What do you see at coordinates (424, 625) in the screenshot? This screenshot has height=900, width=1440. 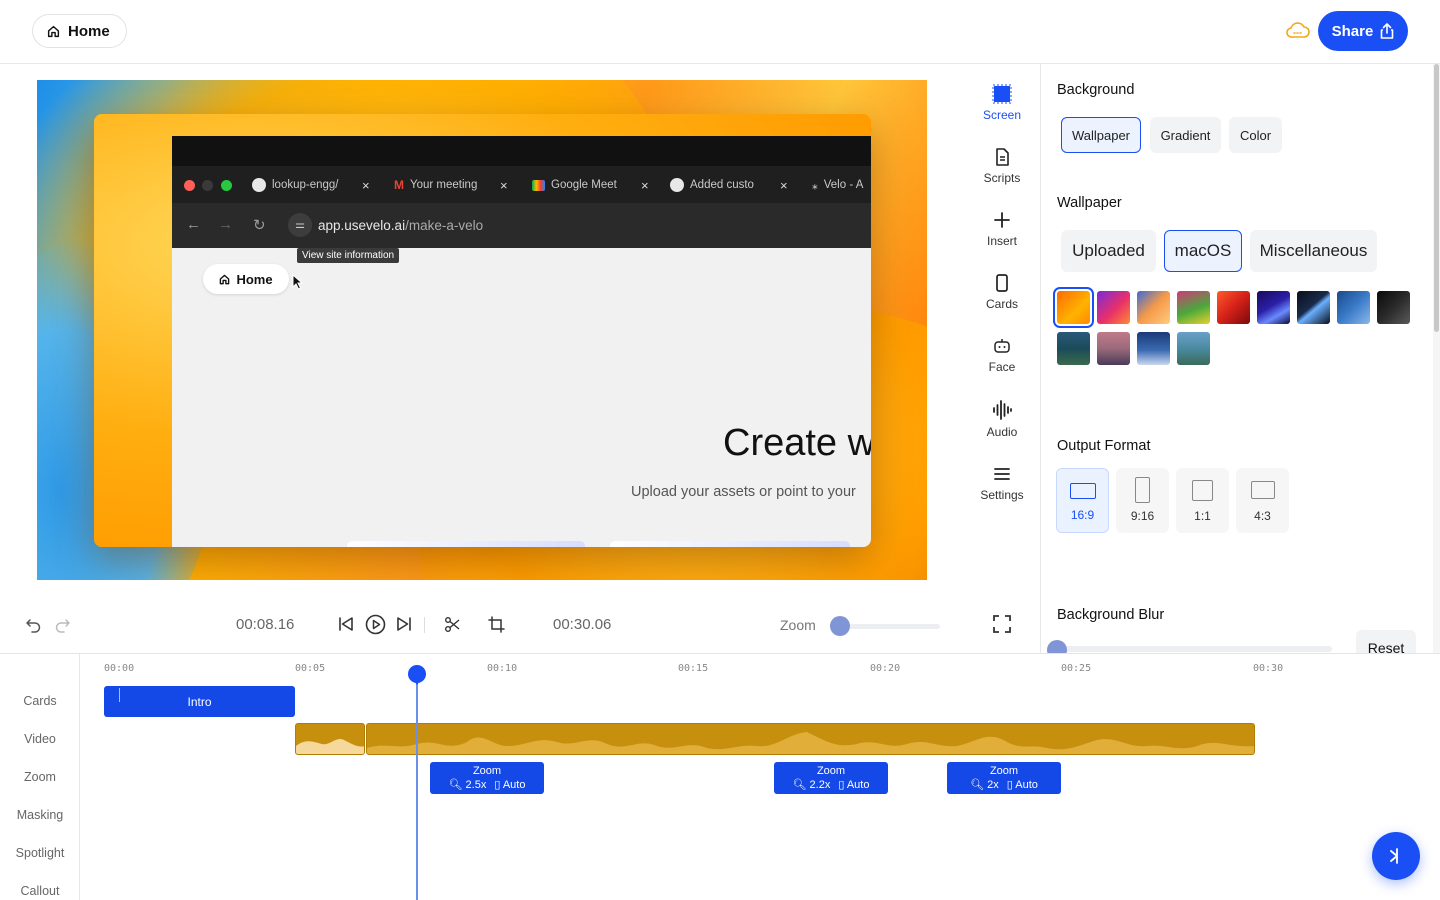 I see `transport-divider` at bounding box center [424, 625].